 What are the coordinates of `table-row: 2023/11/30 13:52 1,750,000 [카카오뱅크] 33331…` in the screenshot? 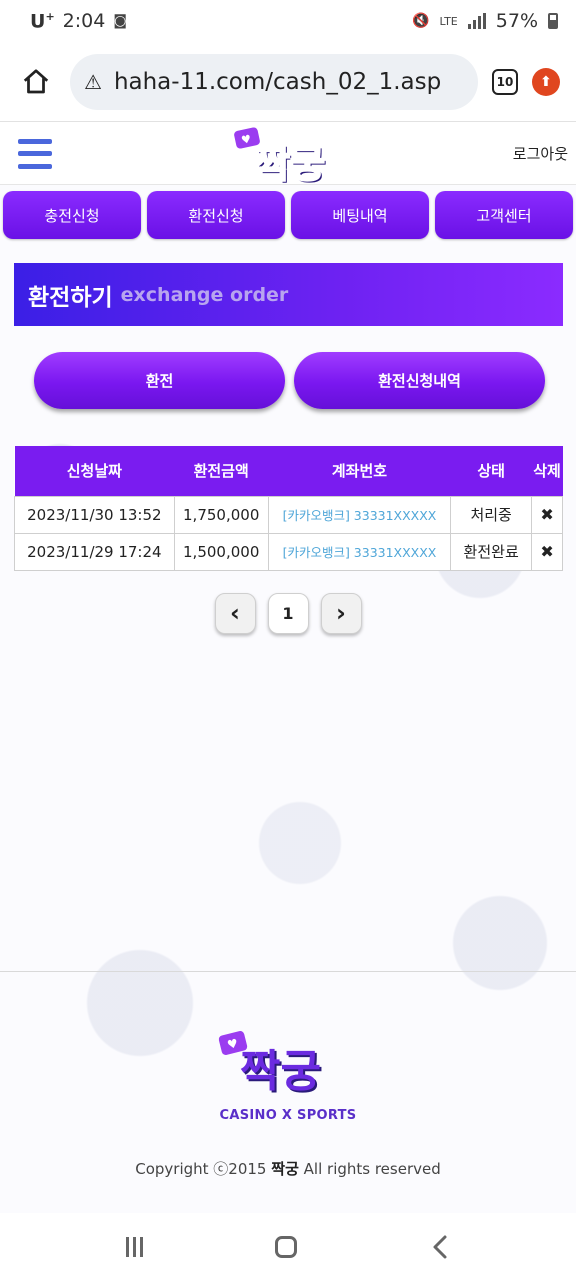 It's located at (288, 514).